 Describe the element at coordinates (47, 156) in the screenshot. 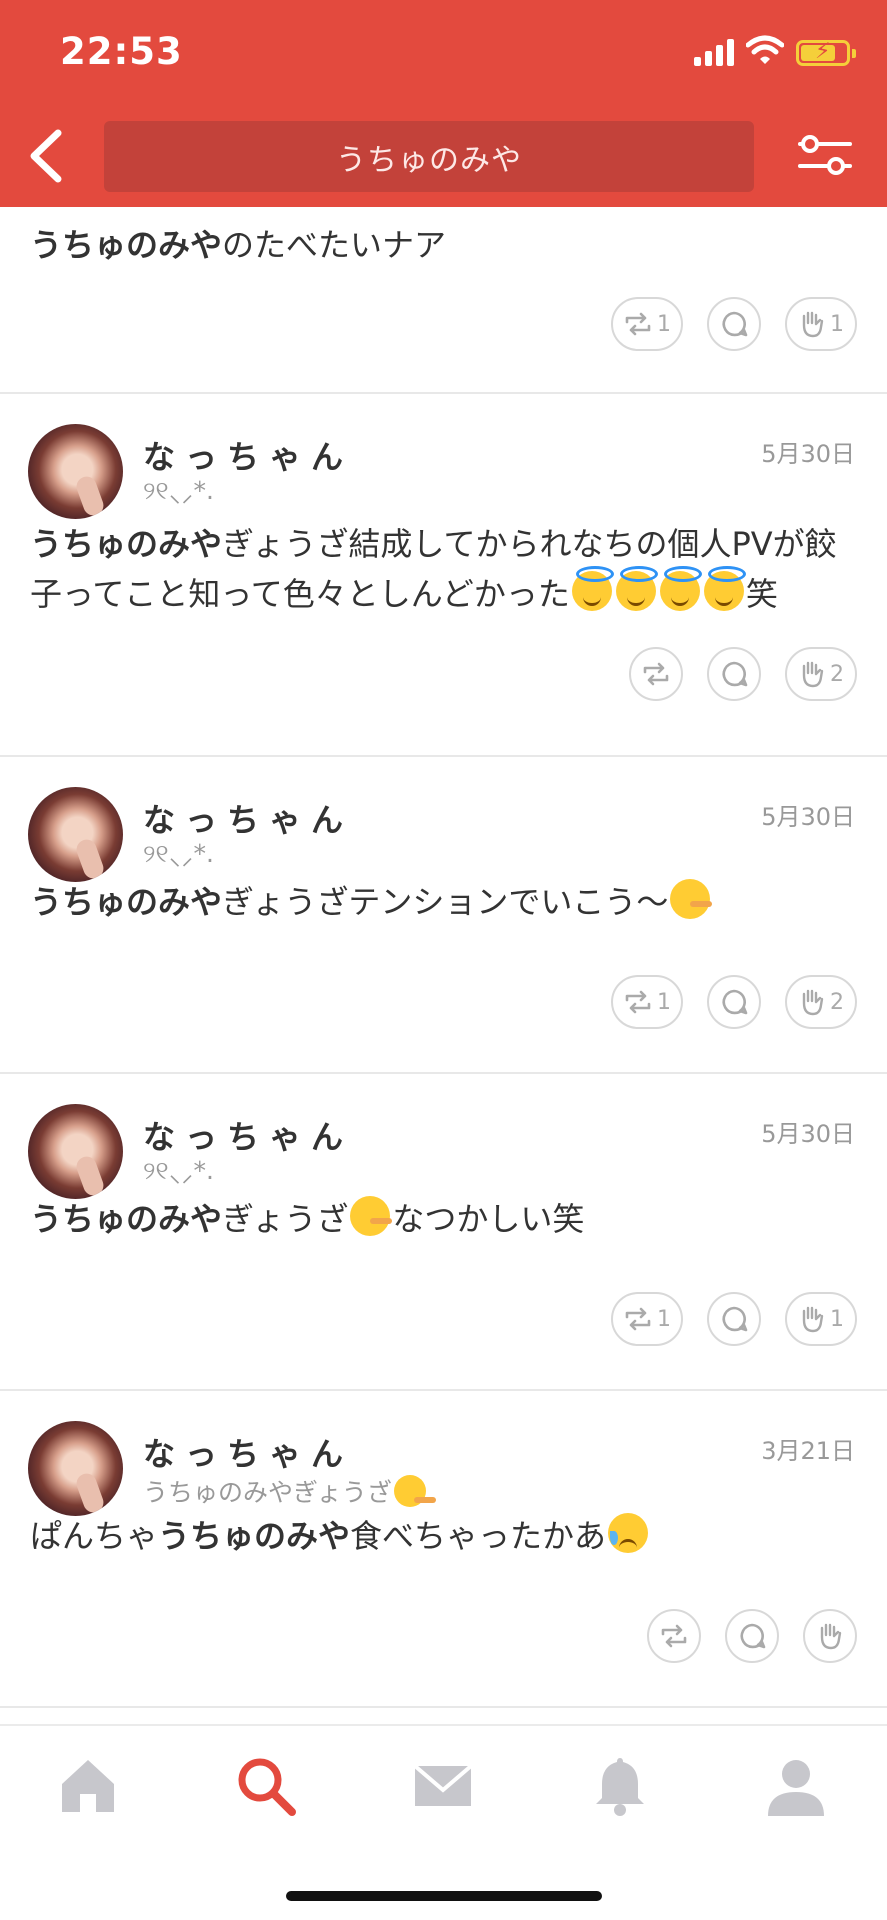

I see `back-chevron-icon` at that location.